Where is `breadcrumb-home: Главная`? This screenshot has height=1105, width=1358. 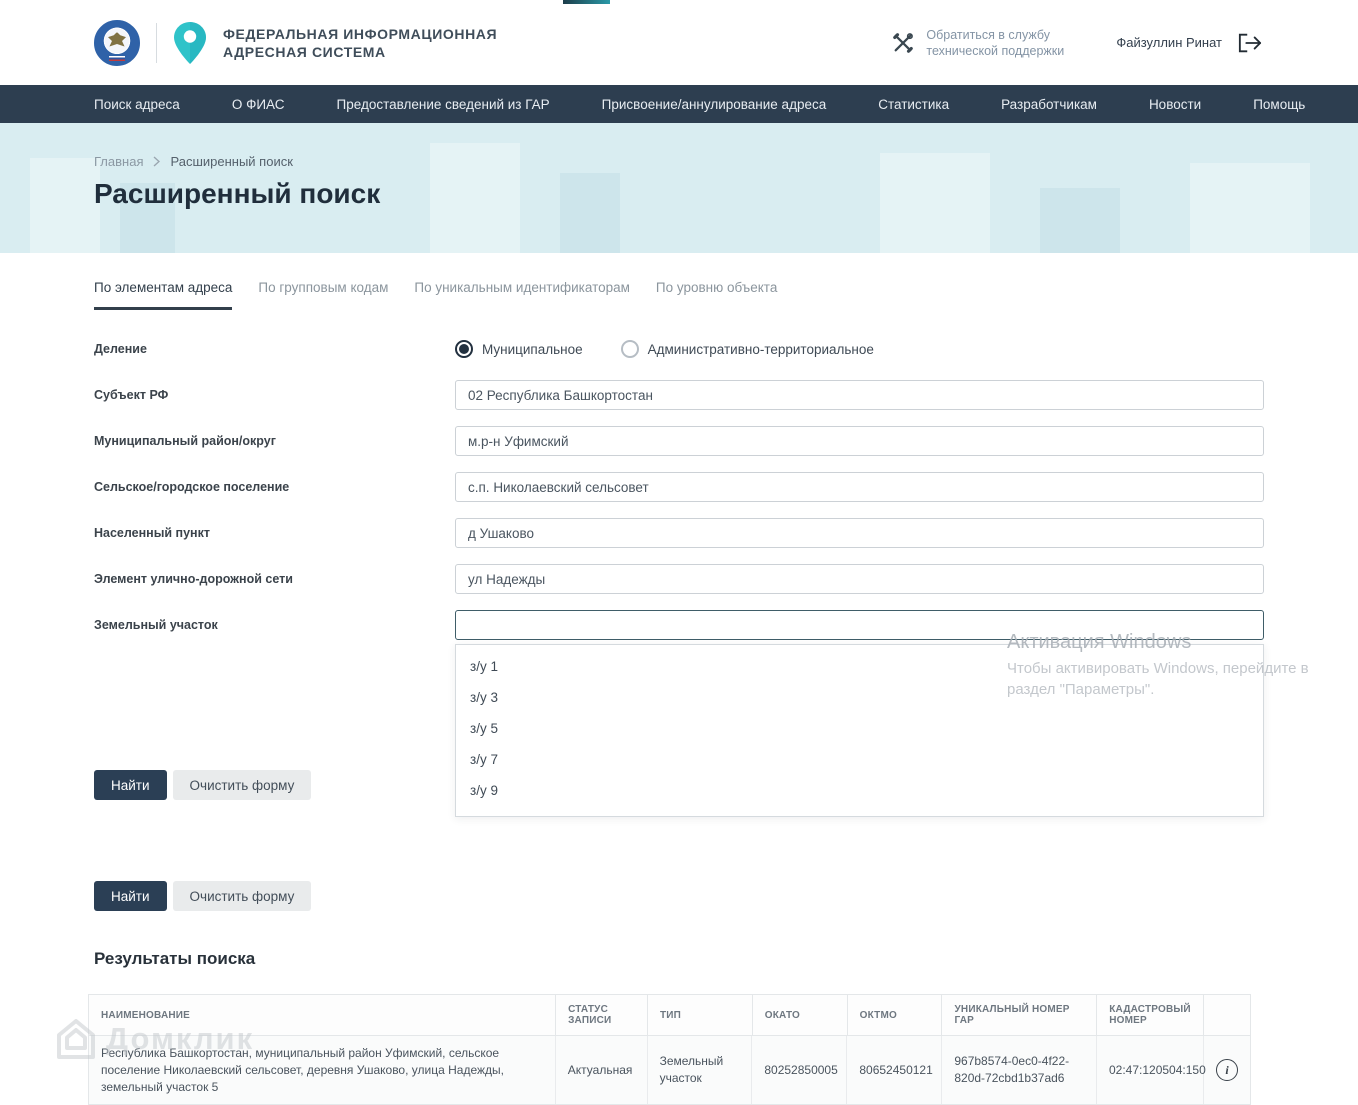
breadcrumb-home: Главная is located at coordinates (118, 161).